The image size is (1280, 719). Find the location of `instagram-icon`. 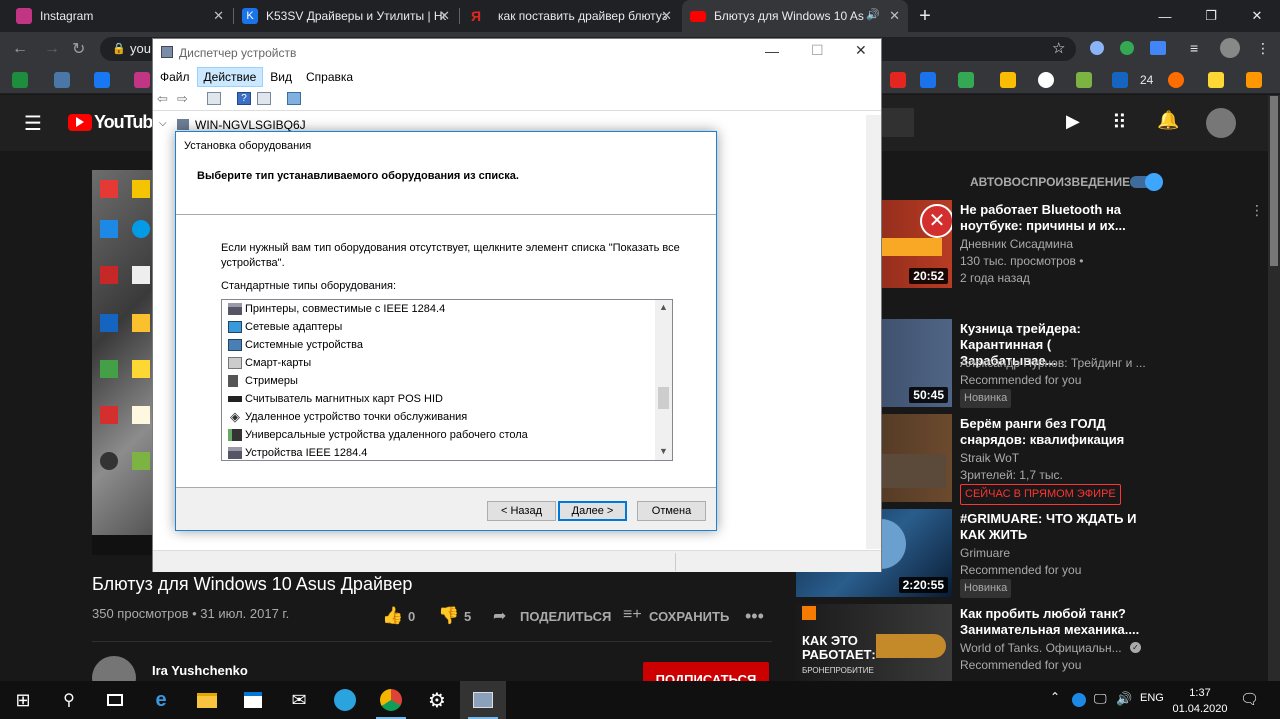

instagram-icon is located at coordinates (142, 80).